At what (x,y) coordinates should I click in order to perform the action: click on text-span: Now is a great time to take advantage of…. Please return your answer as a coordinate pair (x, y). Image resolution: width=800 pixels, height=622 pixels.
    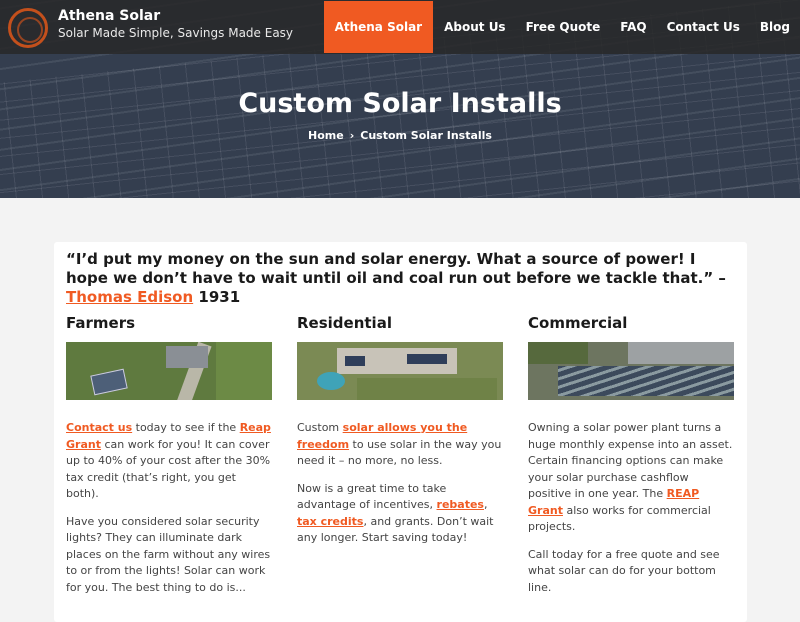
    Looking at the image, I should click on (372, 496).